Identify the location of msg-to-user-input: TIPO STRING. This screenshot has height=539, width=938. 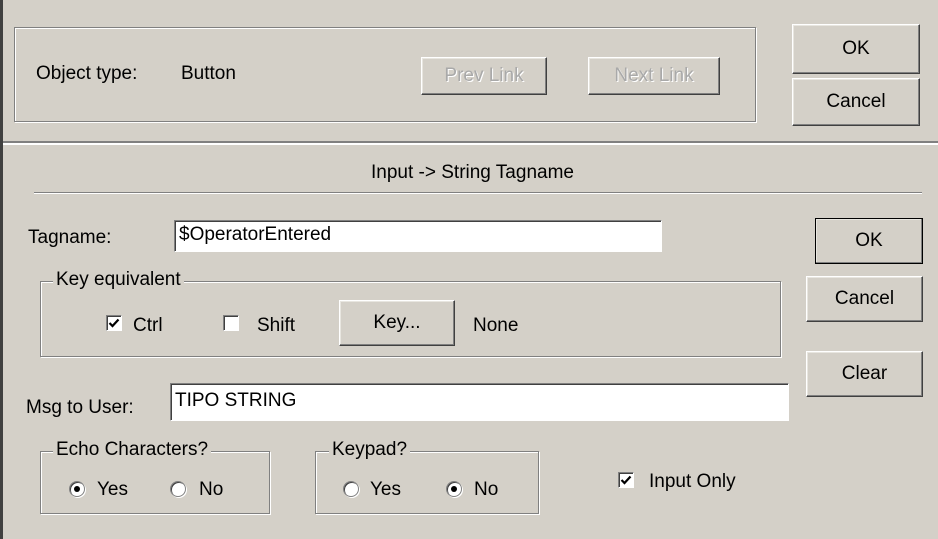
(479, 402).